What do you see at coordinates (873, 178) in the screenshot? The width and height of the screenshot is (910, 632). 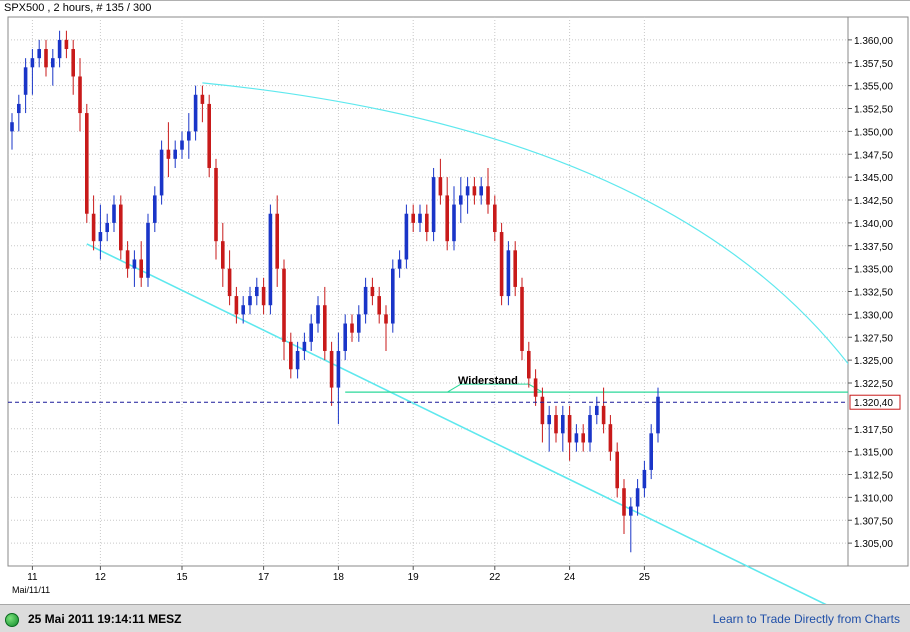 I see `y-tick-label: 1.345,00` at bounding box center [873, 178].